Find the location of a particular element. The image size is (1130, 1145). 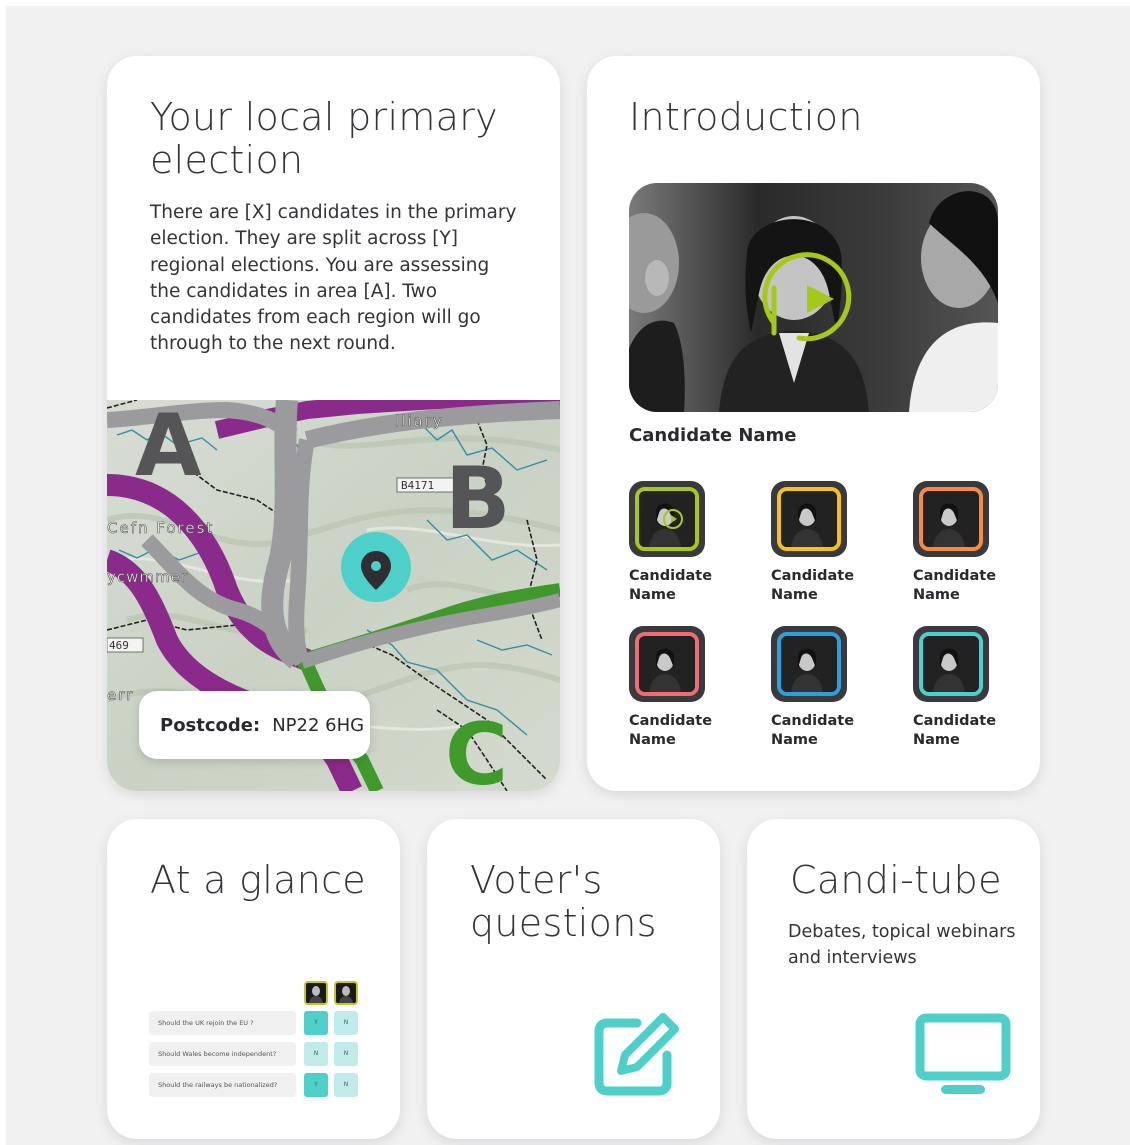

place-label-cefn-forest: Cefn Forest is located at coordinates (160, 528).